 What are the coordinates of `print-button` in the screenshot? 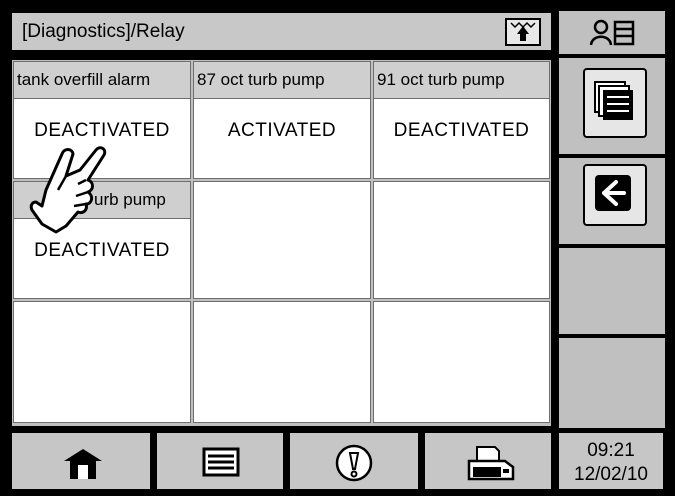 It's located at (488, 461).